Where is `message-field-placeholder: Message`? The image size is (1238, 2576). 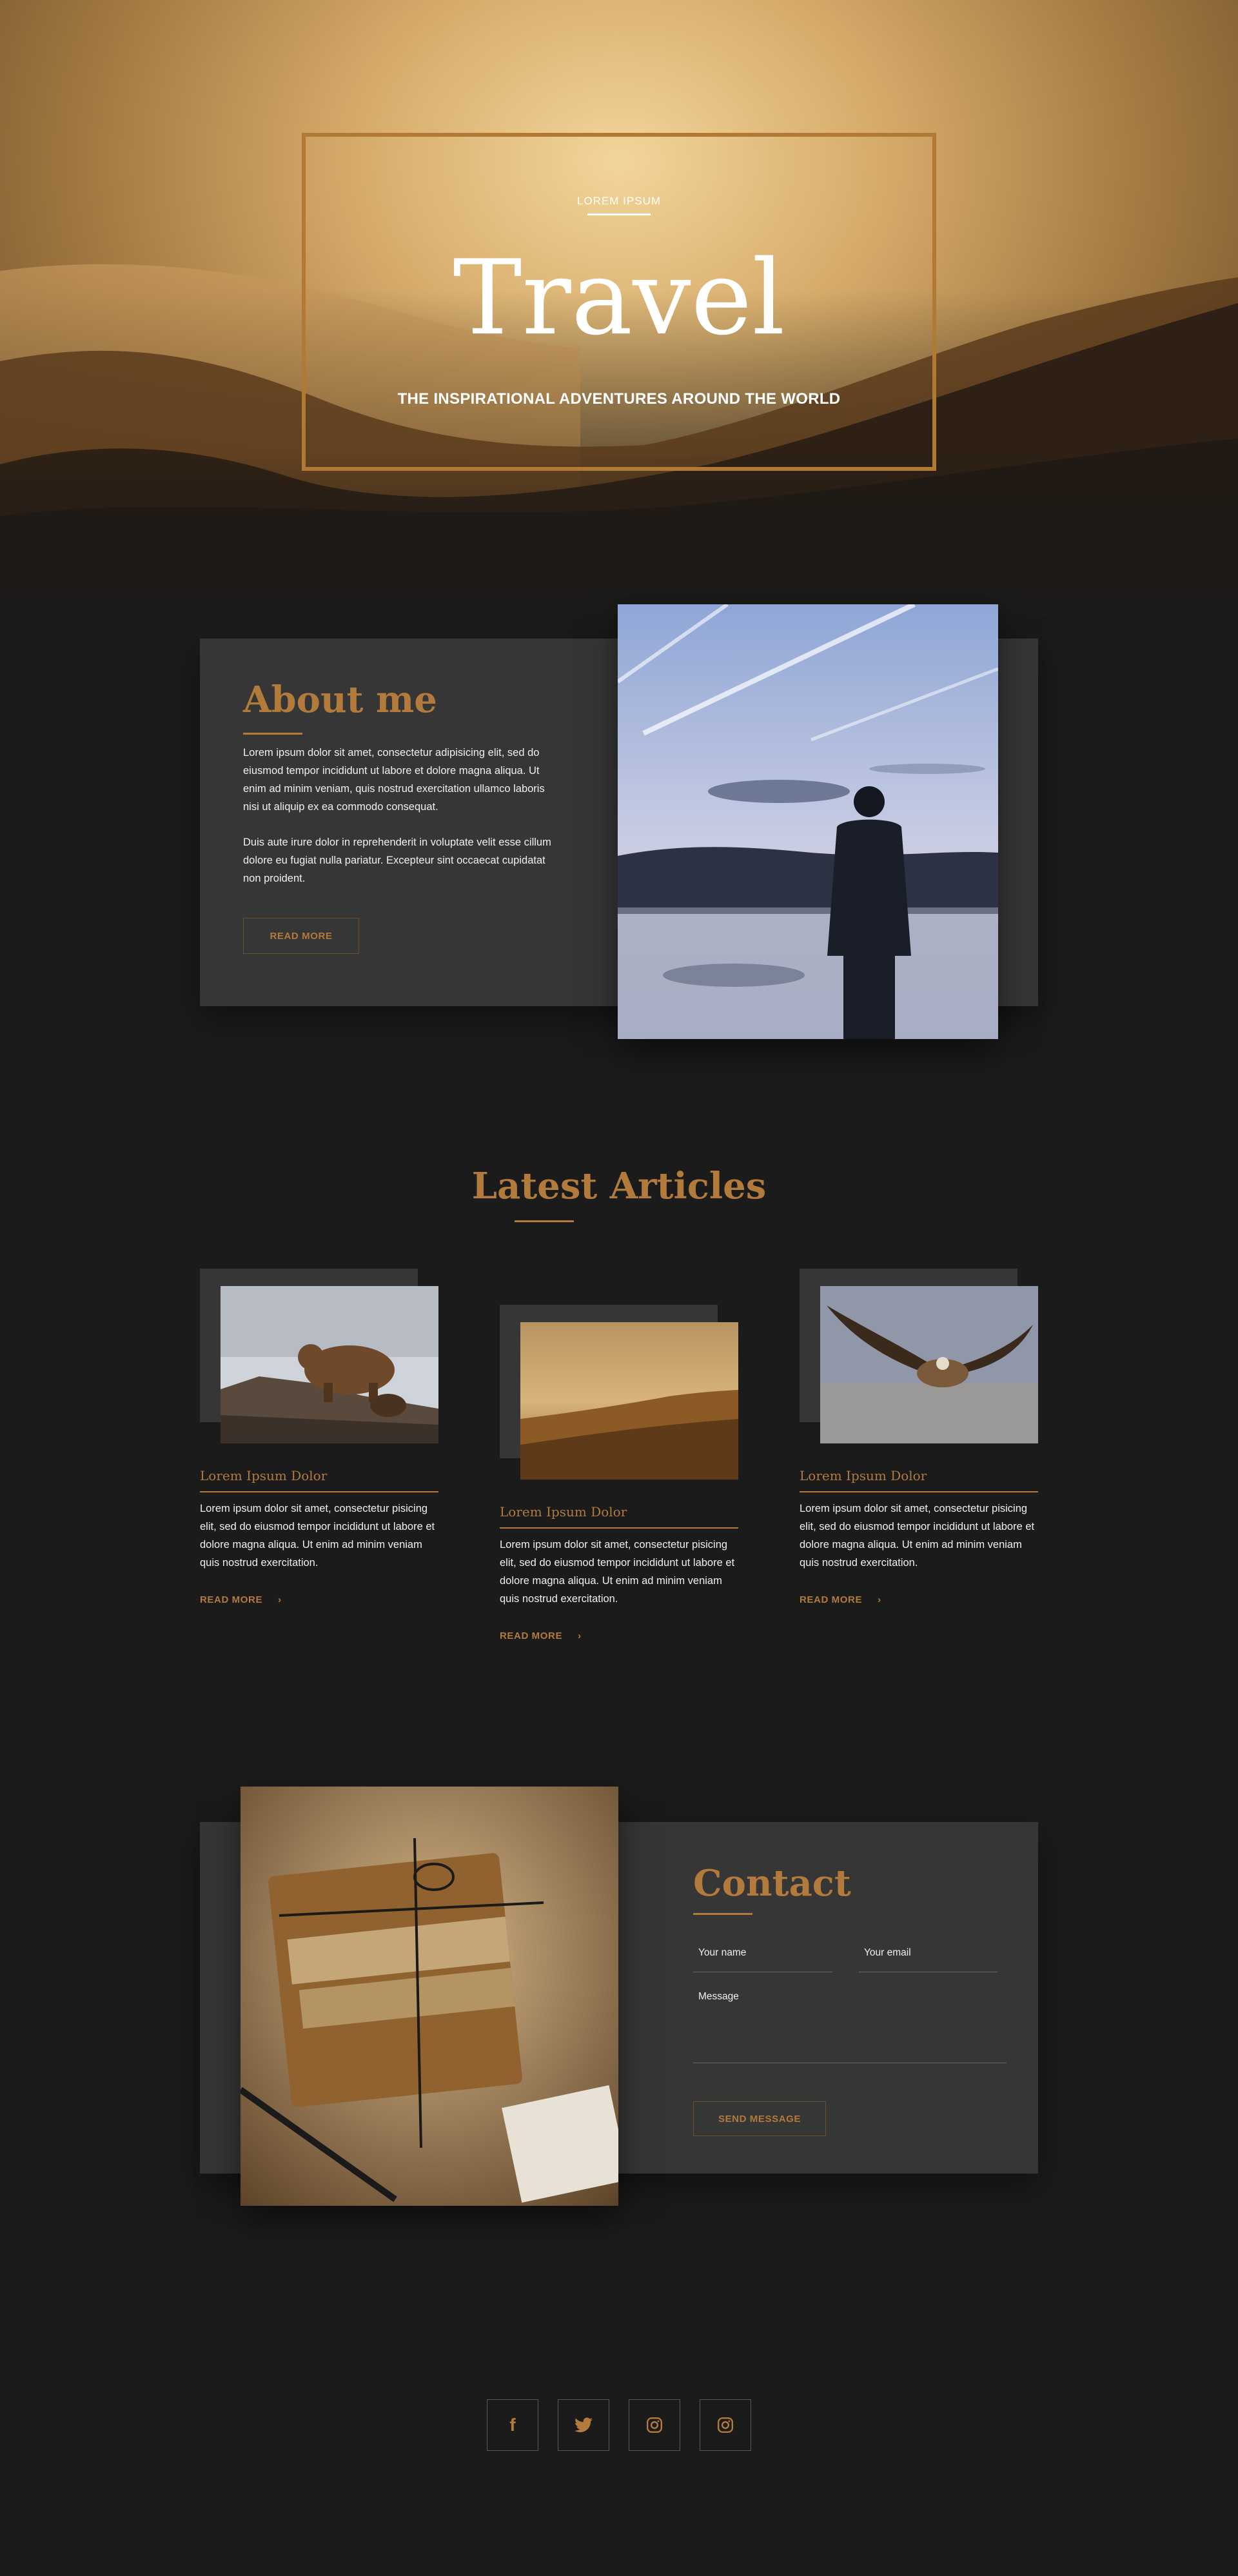
message-field-placeholder: Message is located at coordinates (718, 1997).